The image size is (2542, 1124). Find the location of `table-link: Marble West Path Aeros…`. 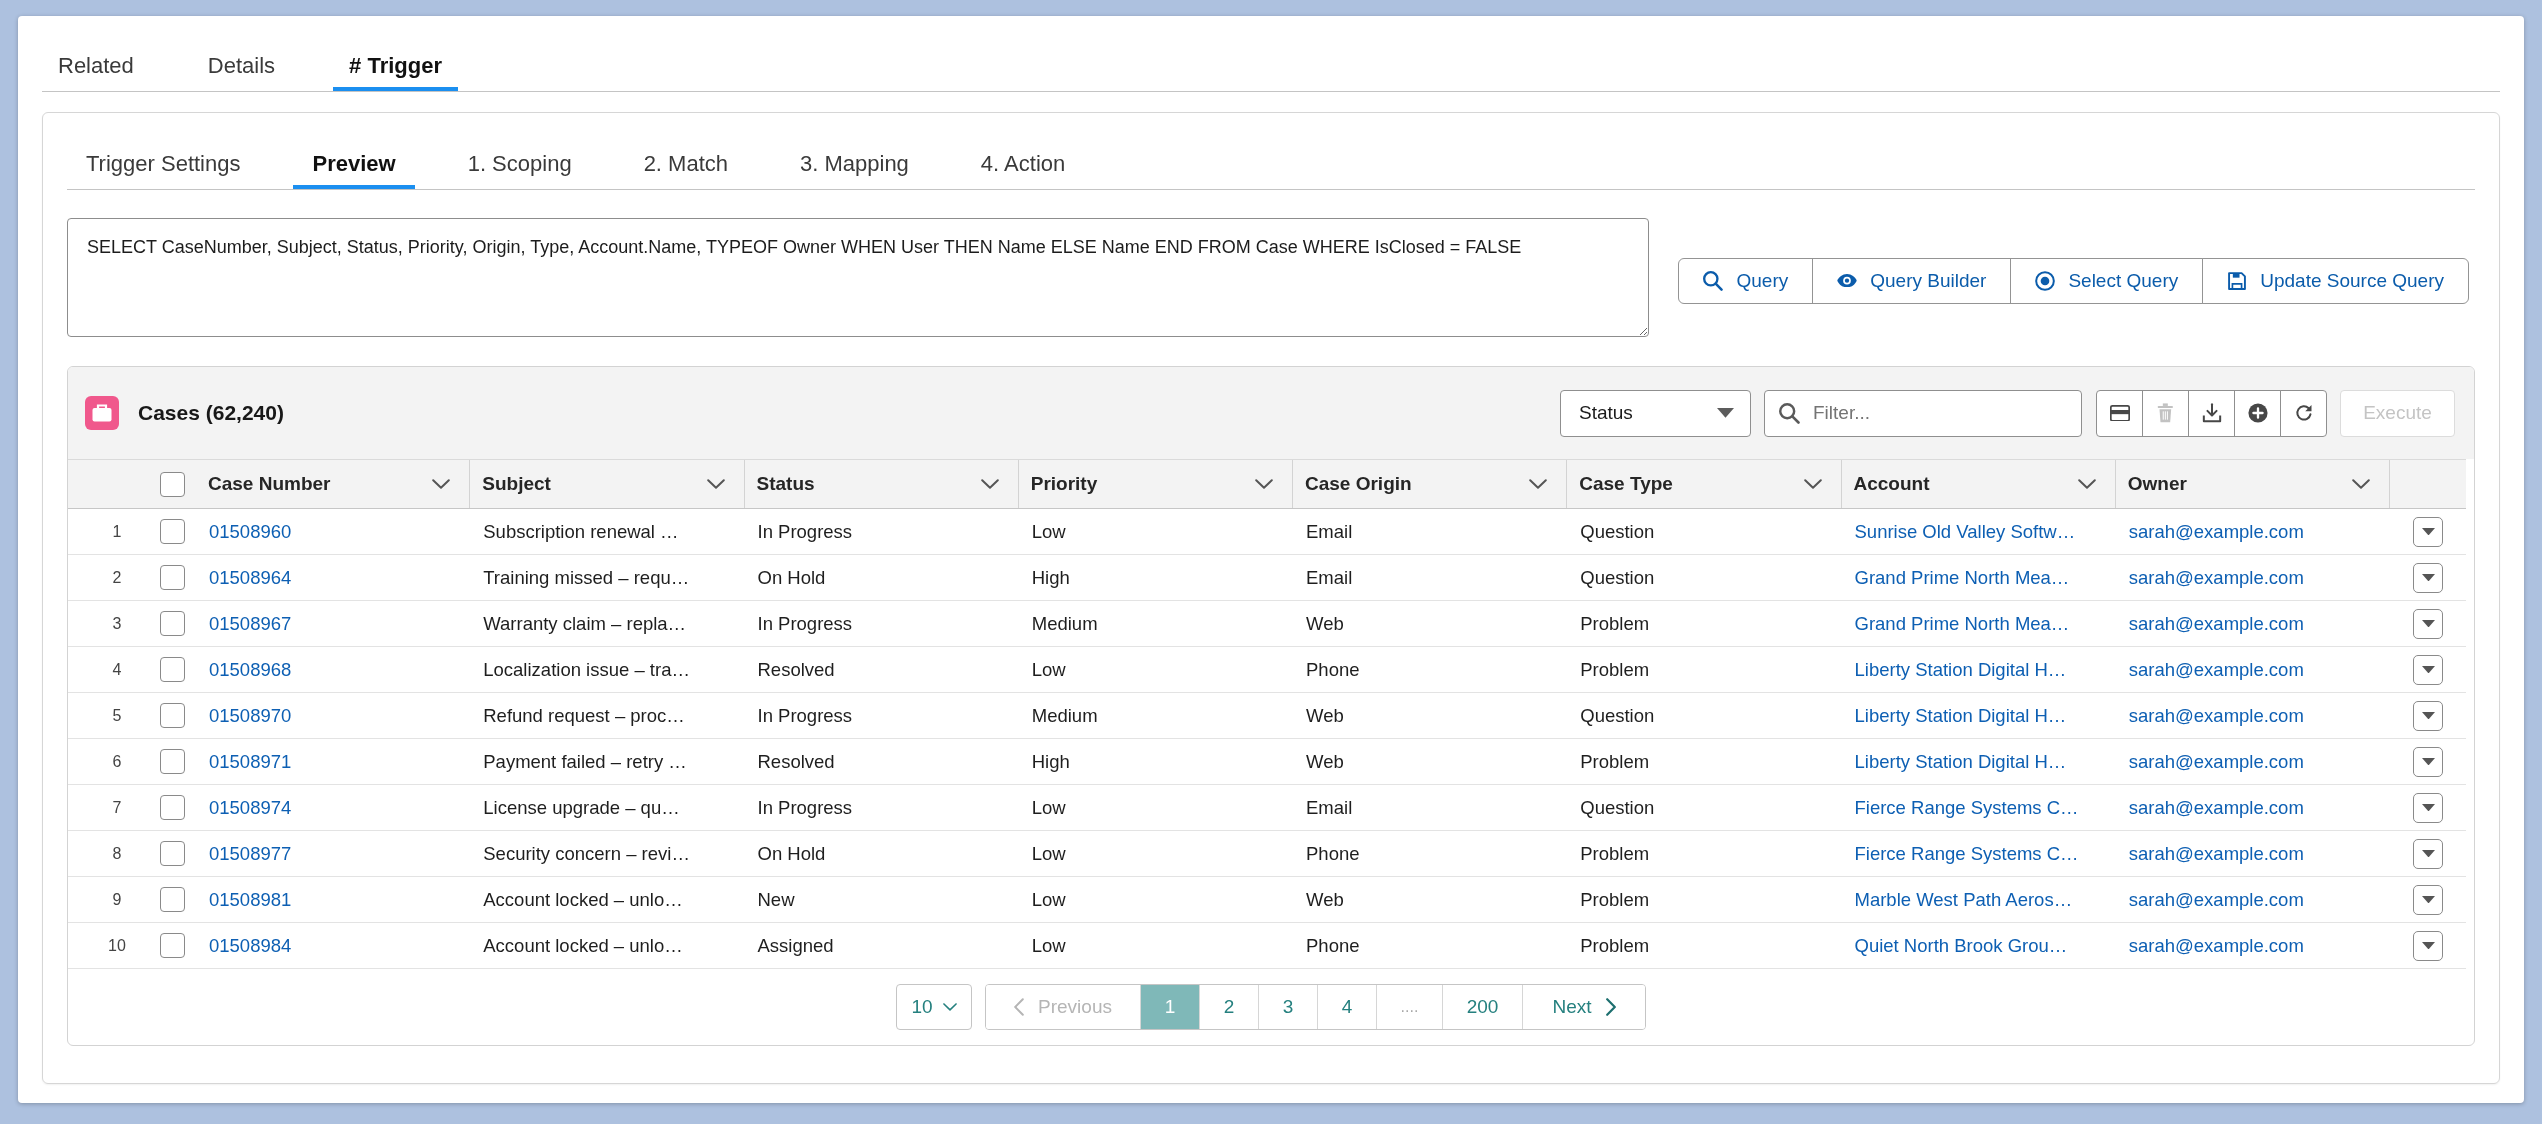

table-link: Marble West Path Aeros… is located at coordinates (1963, 899).